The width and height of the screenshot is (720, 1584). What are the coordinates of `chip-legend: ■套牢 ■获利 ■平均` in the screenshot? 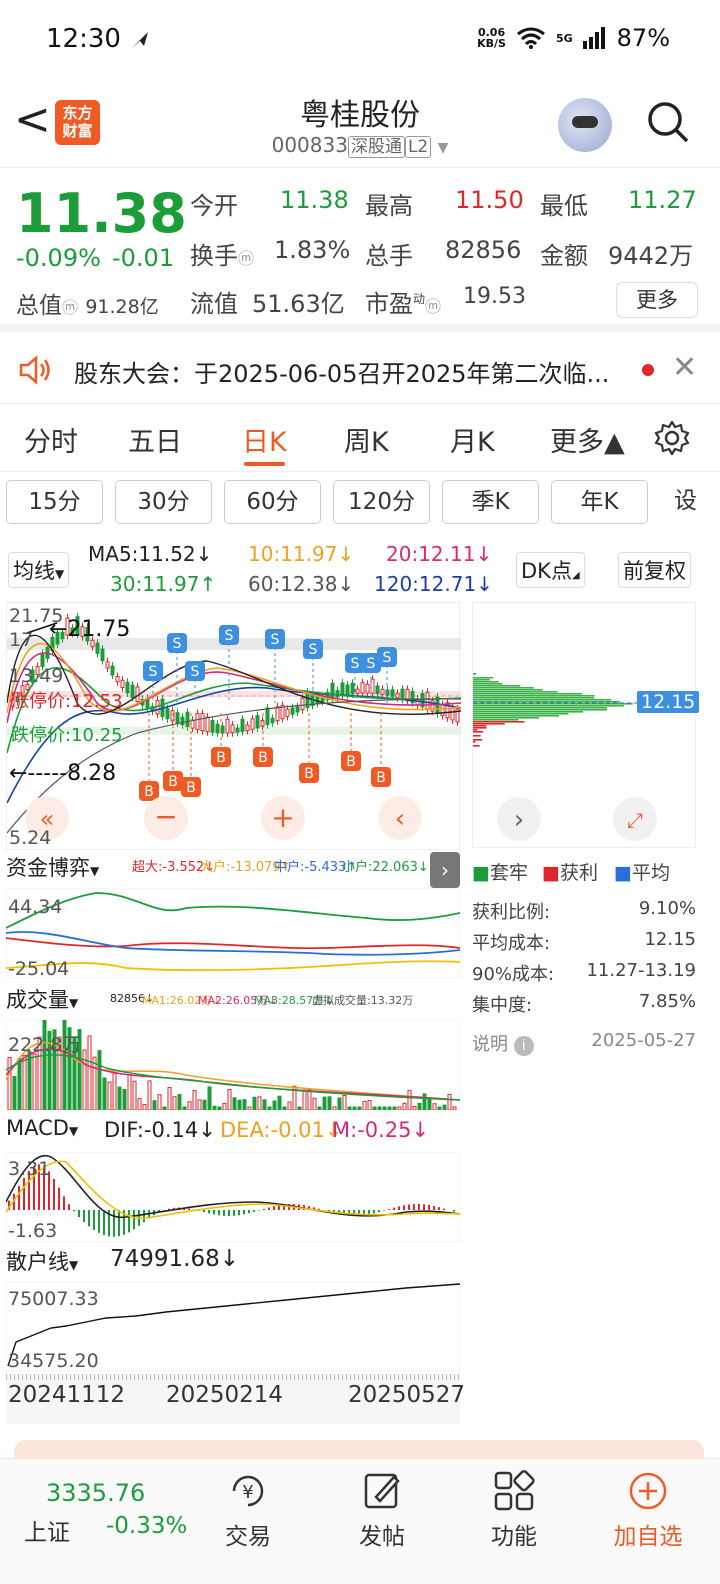 It's located at (571, 873).